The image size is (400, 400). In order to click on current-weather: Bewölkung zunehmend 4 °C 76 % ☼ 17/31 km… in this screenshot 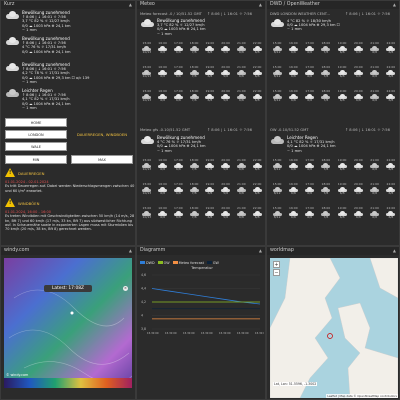, I will do `click(172, 144)`.